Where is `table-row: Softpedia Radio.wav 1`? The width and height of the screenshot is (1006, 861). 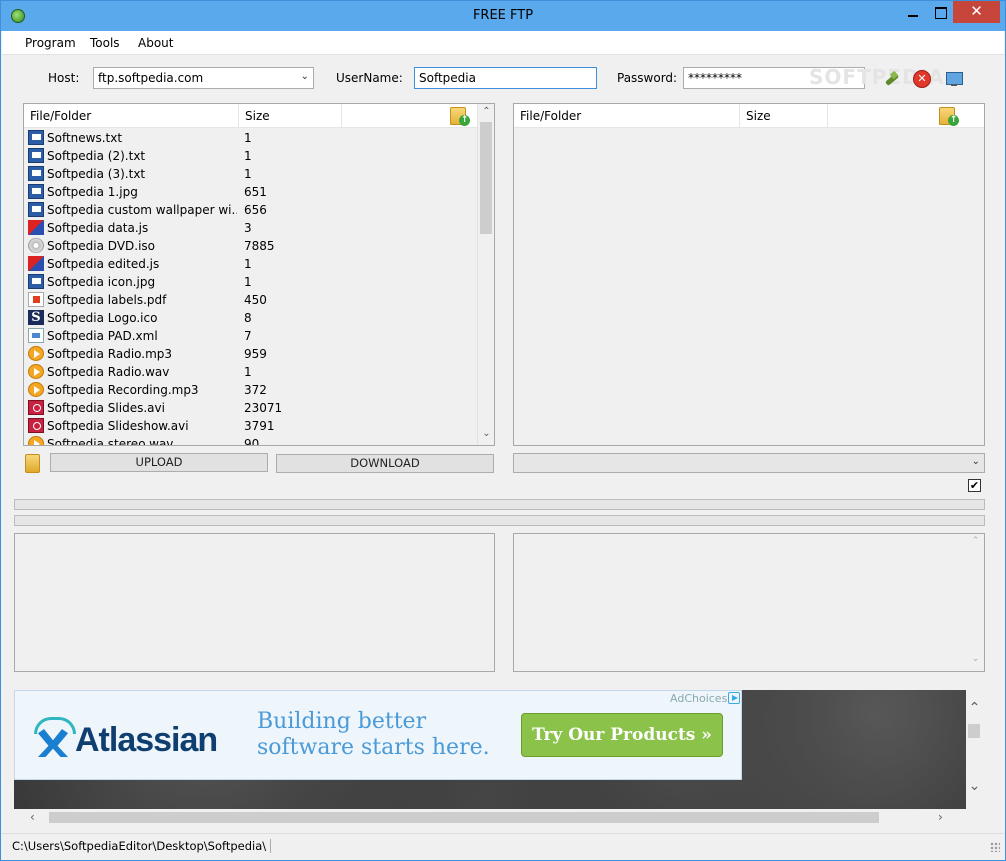 table-row: Softpedia Radio.wav 1 is located at coordinates (250, 372).